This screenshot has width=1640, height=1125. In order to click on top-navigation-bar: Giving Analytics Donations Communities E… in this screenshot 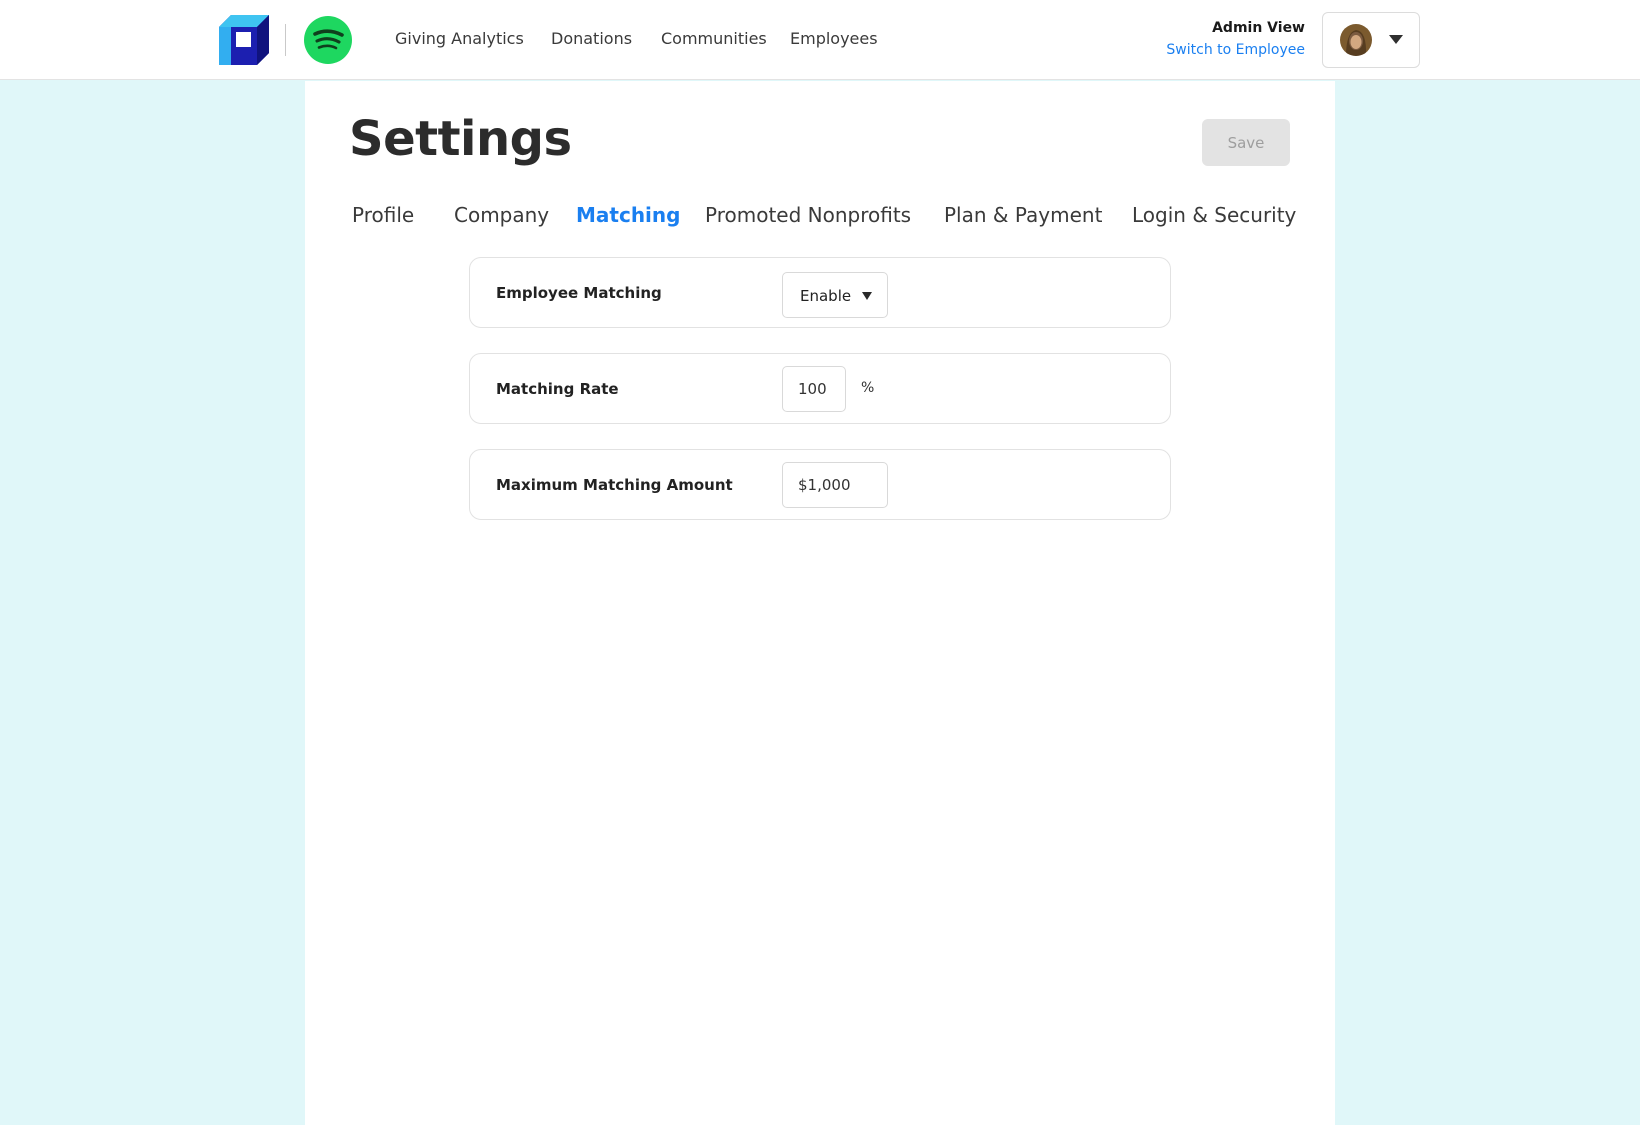, I will do `click(820, 40)`.